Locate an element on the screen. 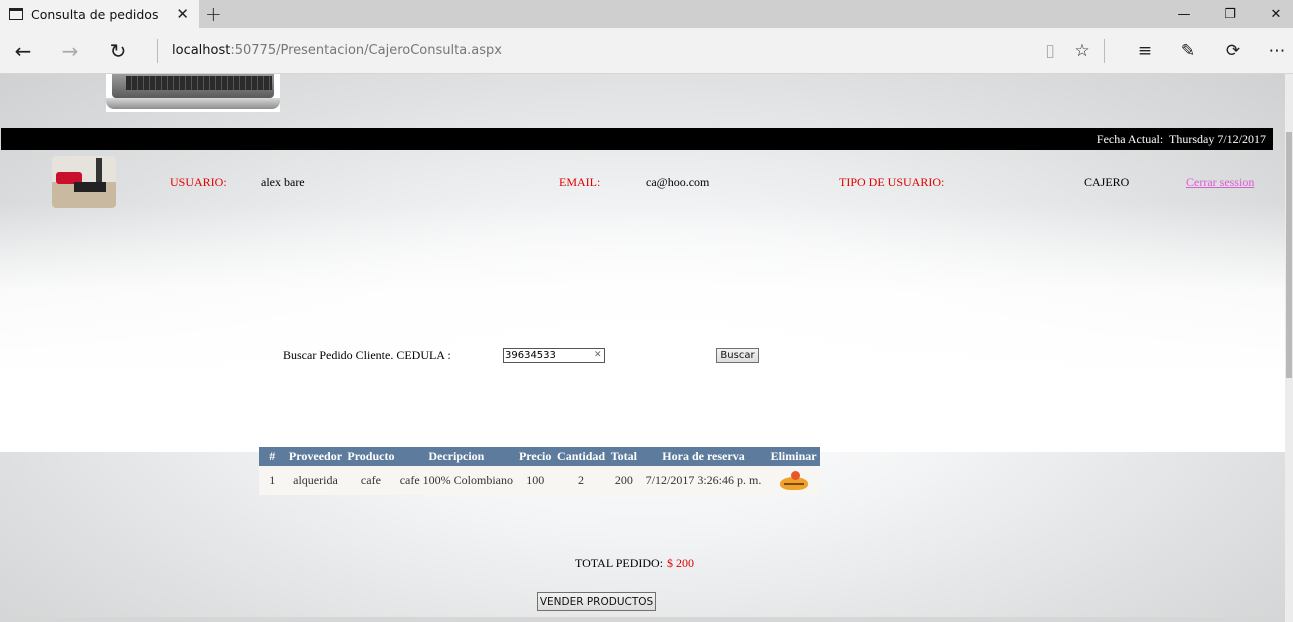 The height and width of the screenshot is (622, 1293). current-date: Fecha Actual: Thursday 7/12/2017 is located at coordinates (1181, 139).